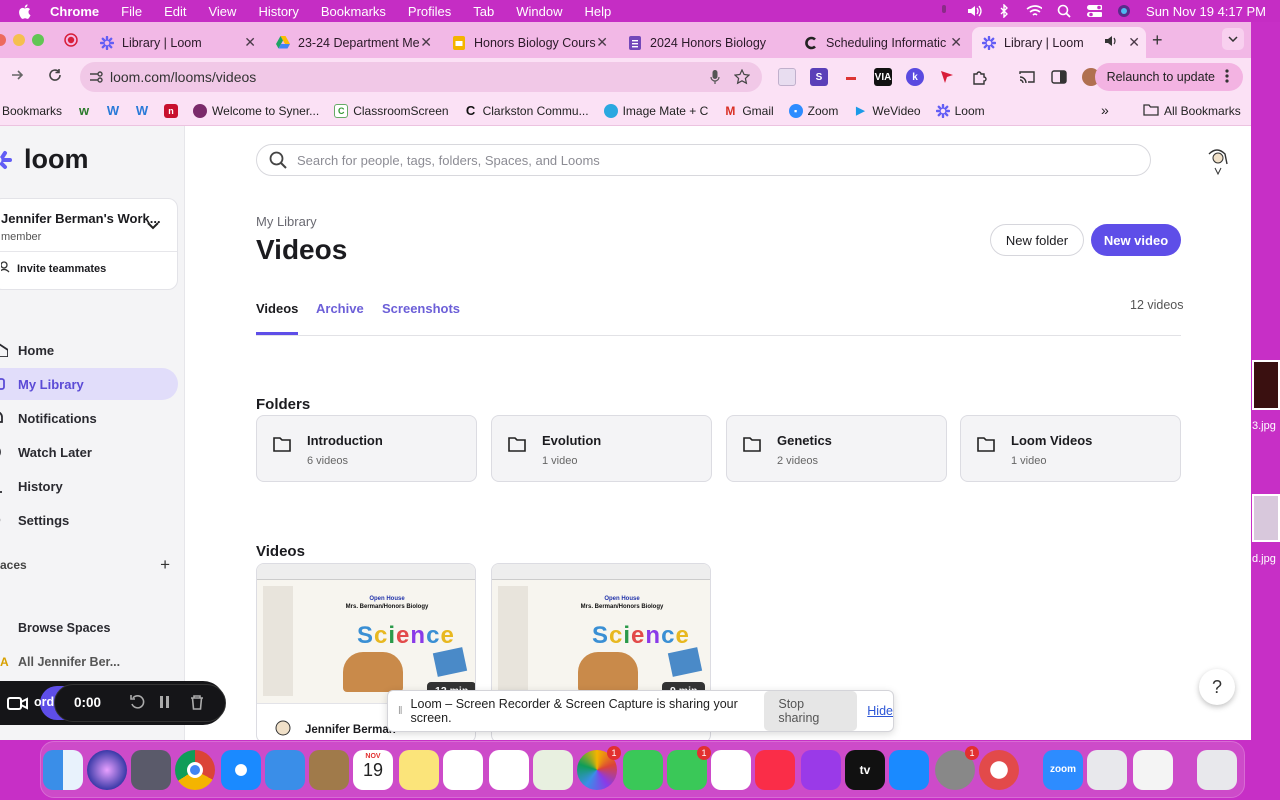 The width and height of the screenshot is (1280, 800). I want to click on bookmark-w-green: w, so click(84, 110).